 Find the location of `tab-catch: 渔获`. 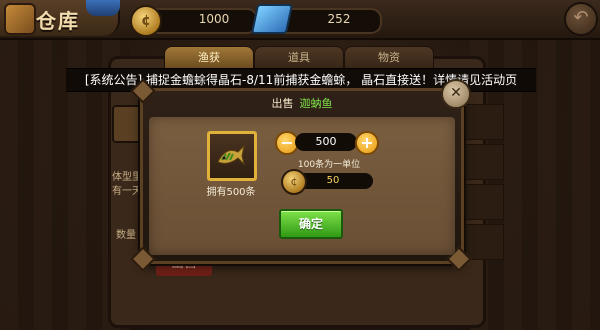

tab-catch: 渔获 is located at coordinates (209, 58).